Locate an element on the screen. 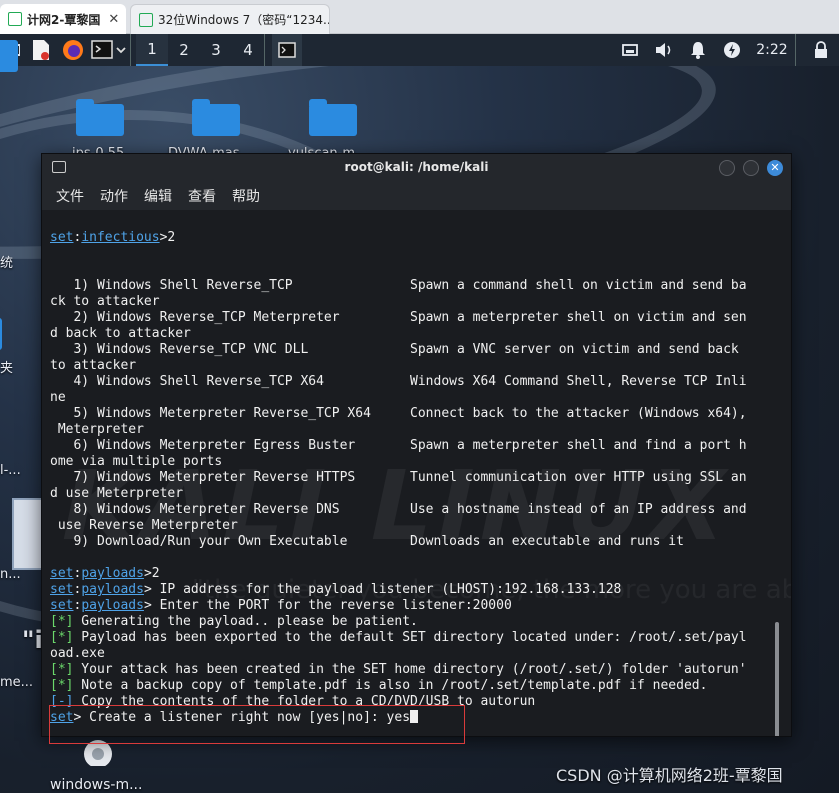 Image resolution: width=839 pixels, height=793 pixels. desktop-icon-label: 夹 is located at coordinates (7, 368).